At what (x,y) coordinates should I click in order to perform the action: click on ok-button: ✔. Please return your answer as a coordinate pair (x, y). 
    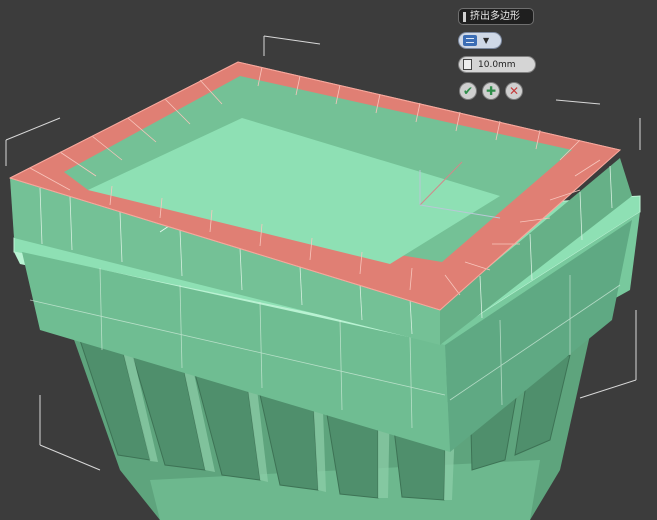
    Looking at the image, I should click on (468, 91).